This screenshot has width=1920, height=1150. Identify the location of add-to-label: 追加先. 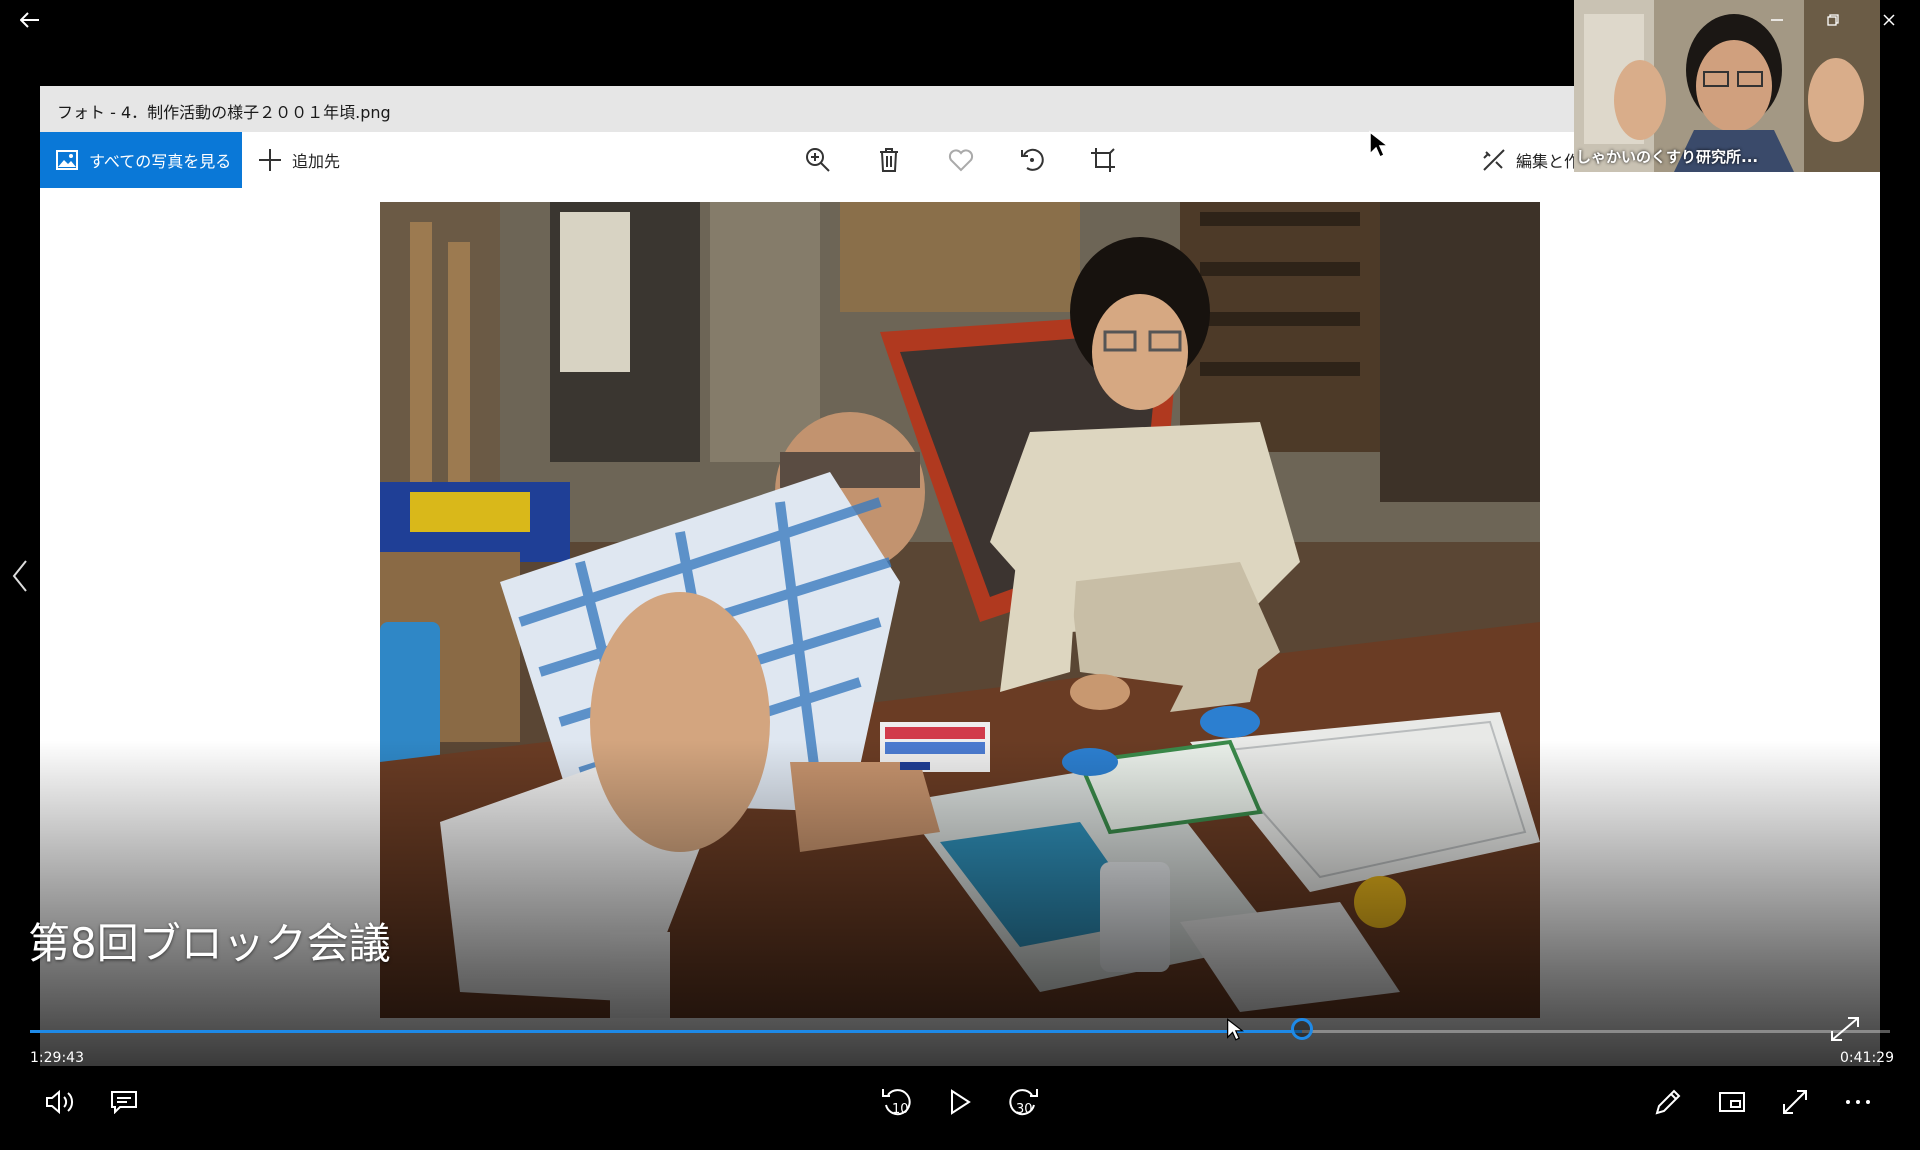
(316, 161).